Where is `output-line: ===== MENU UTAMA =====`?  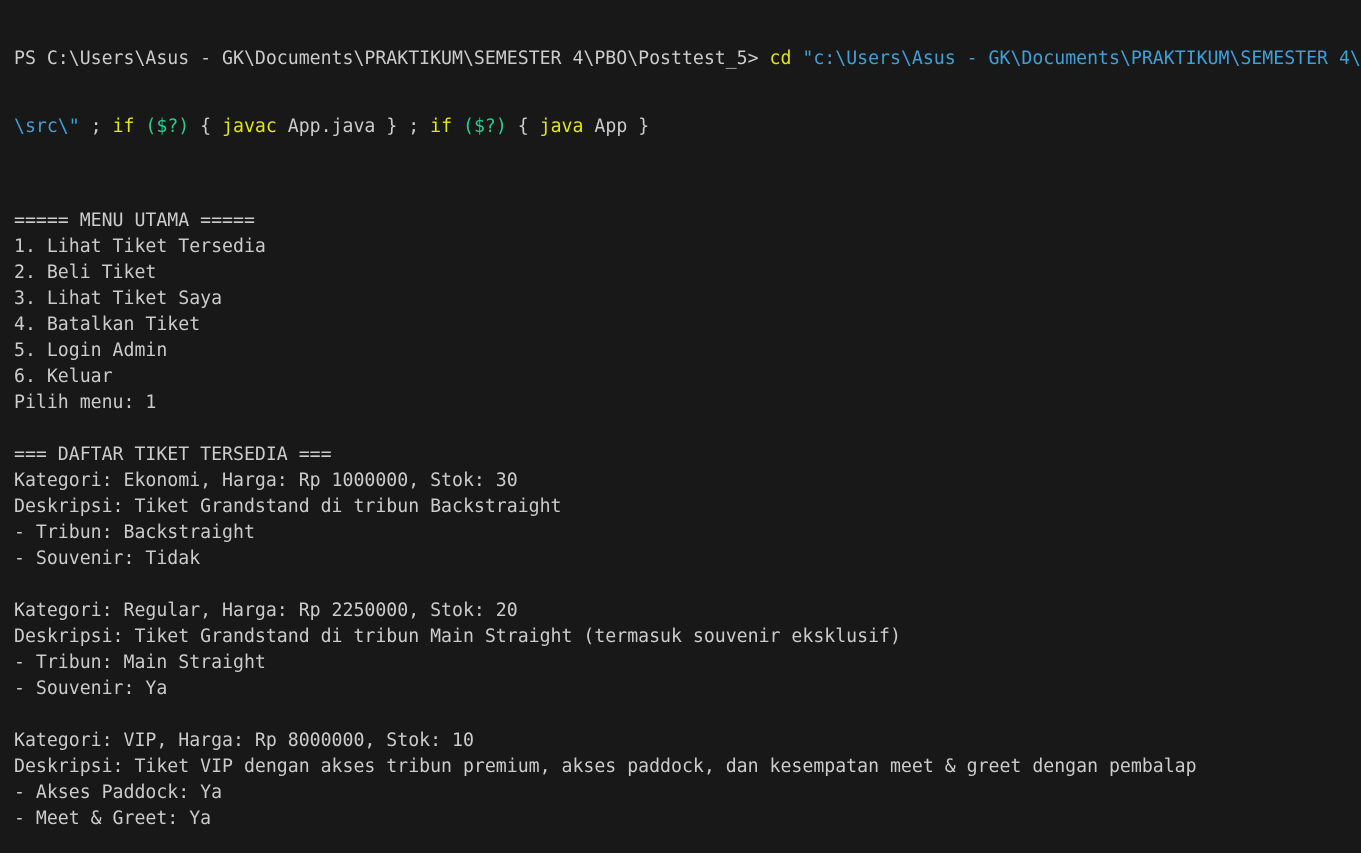 output-line: ===== MENU UTAMA ===== is located at coordinates (134, 220).